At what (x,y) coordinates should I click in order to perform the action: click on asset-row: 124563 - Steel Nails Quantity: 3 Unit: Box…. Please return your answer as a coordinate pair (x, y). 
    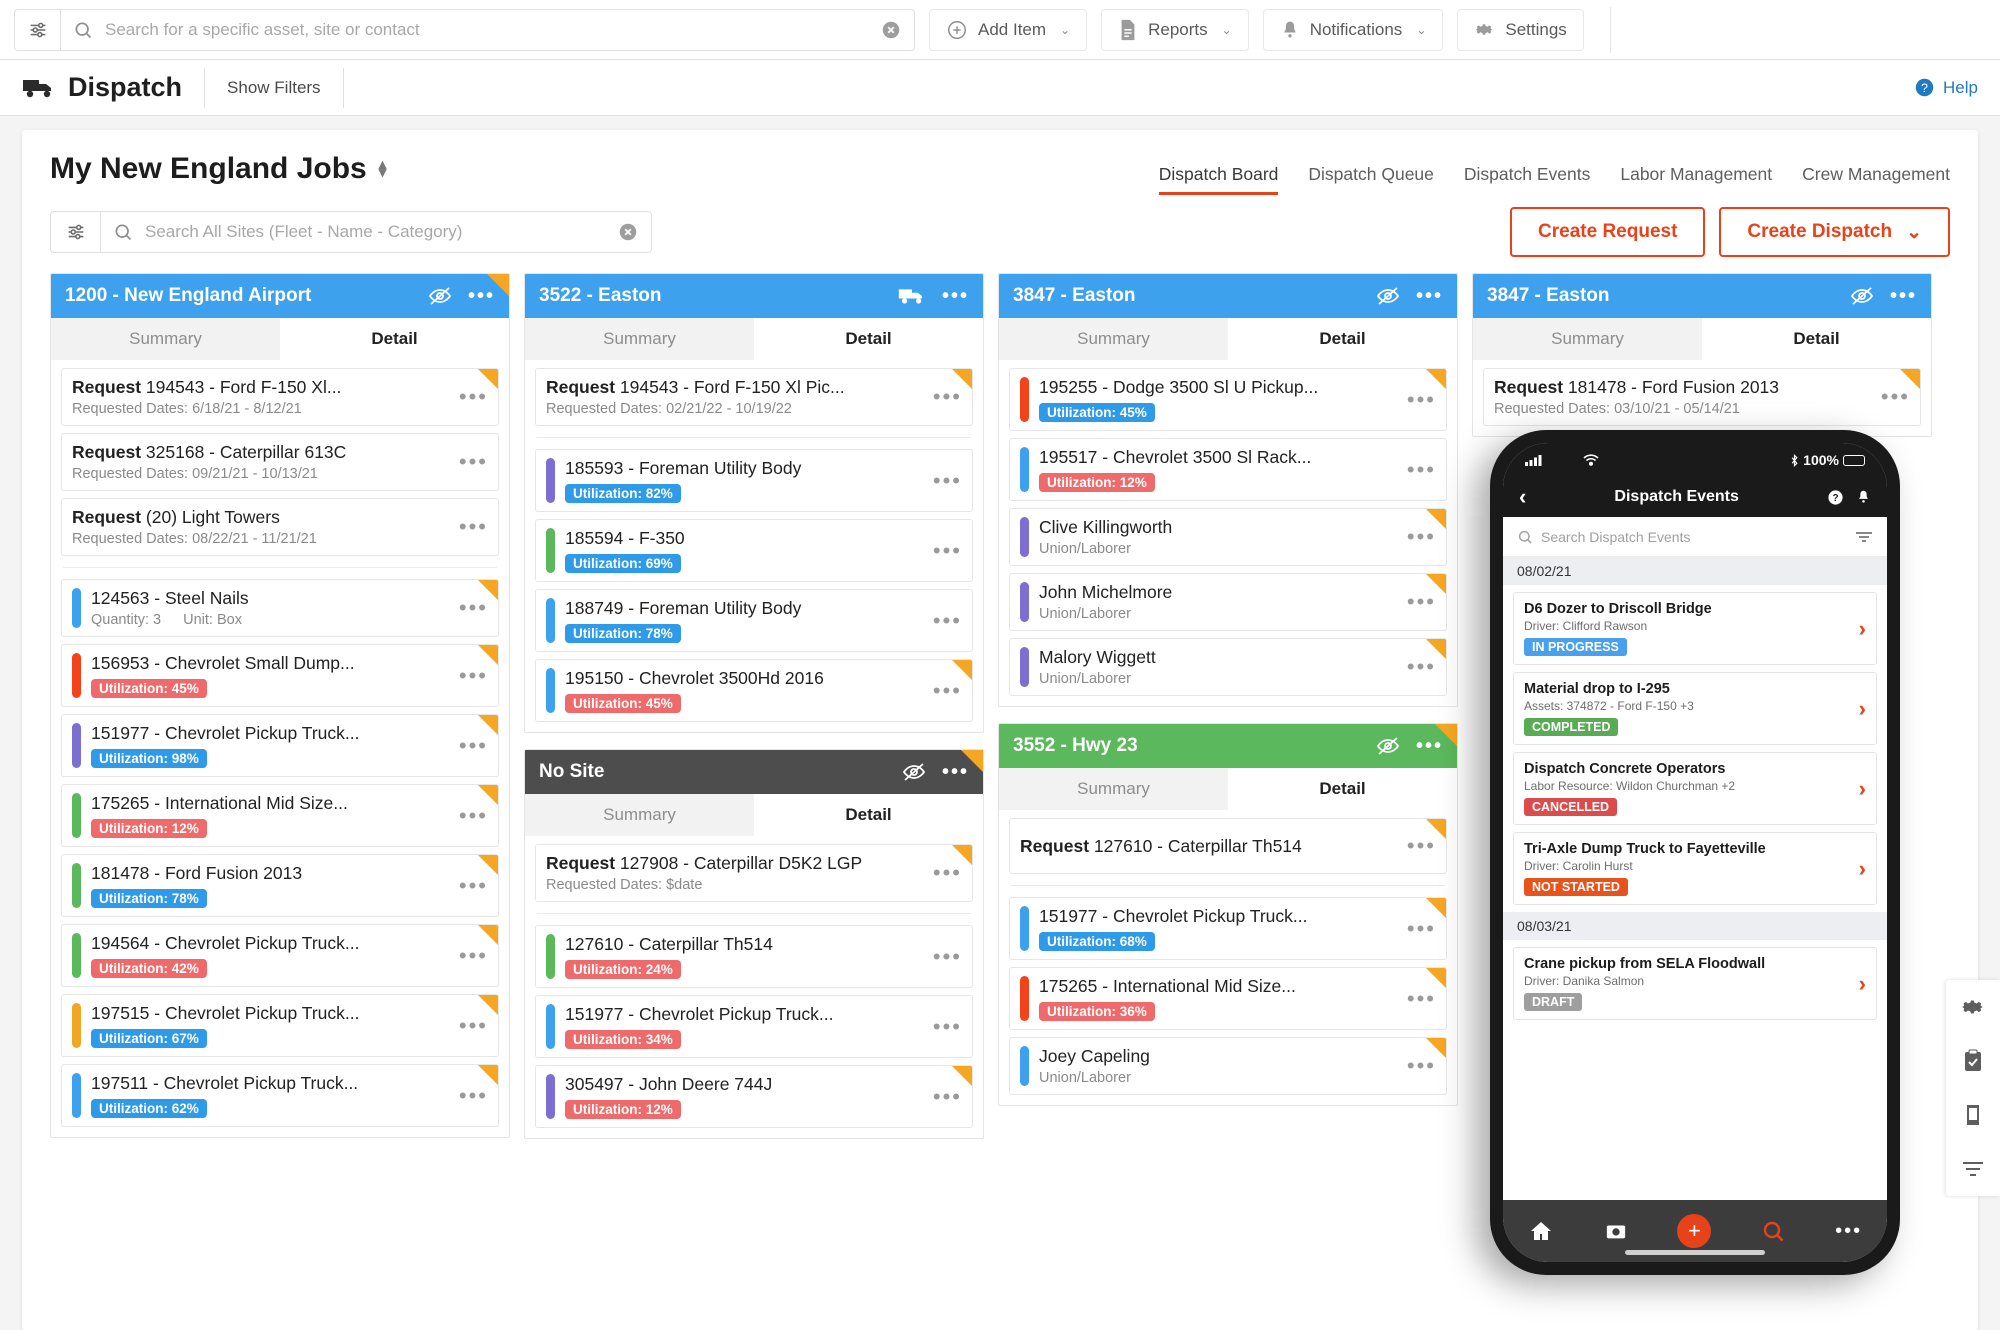
    Looking at the image, I should click on (280, 608).